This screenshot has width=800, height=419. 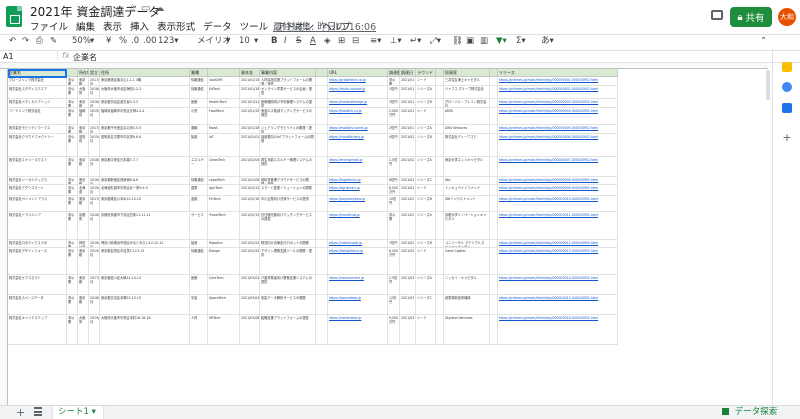 I want to click on text-color-icon: A, so click(x=313, y=41).